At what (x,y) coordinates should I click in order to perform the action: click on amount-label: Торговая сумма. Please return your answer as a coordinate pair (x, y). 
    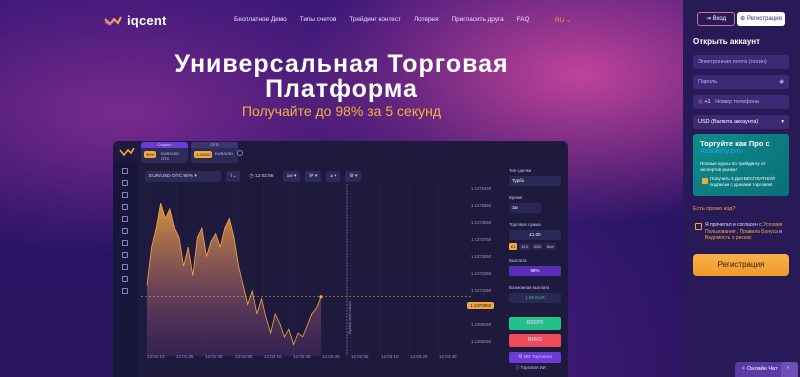
    Looking at the image, I should click on (525, 224).